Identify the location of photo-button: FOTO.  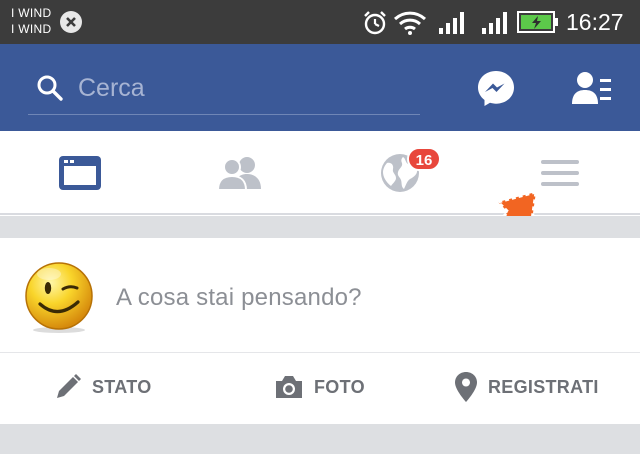
(319, 387).